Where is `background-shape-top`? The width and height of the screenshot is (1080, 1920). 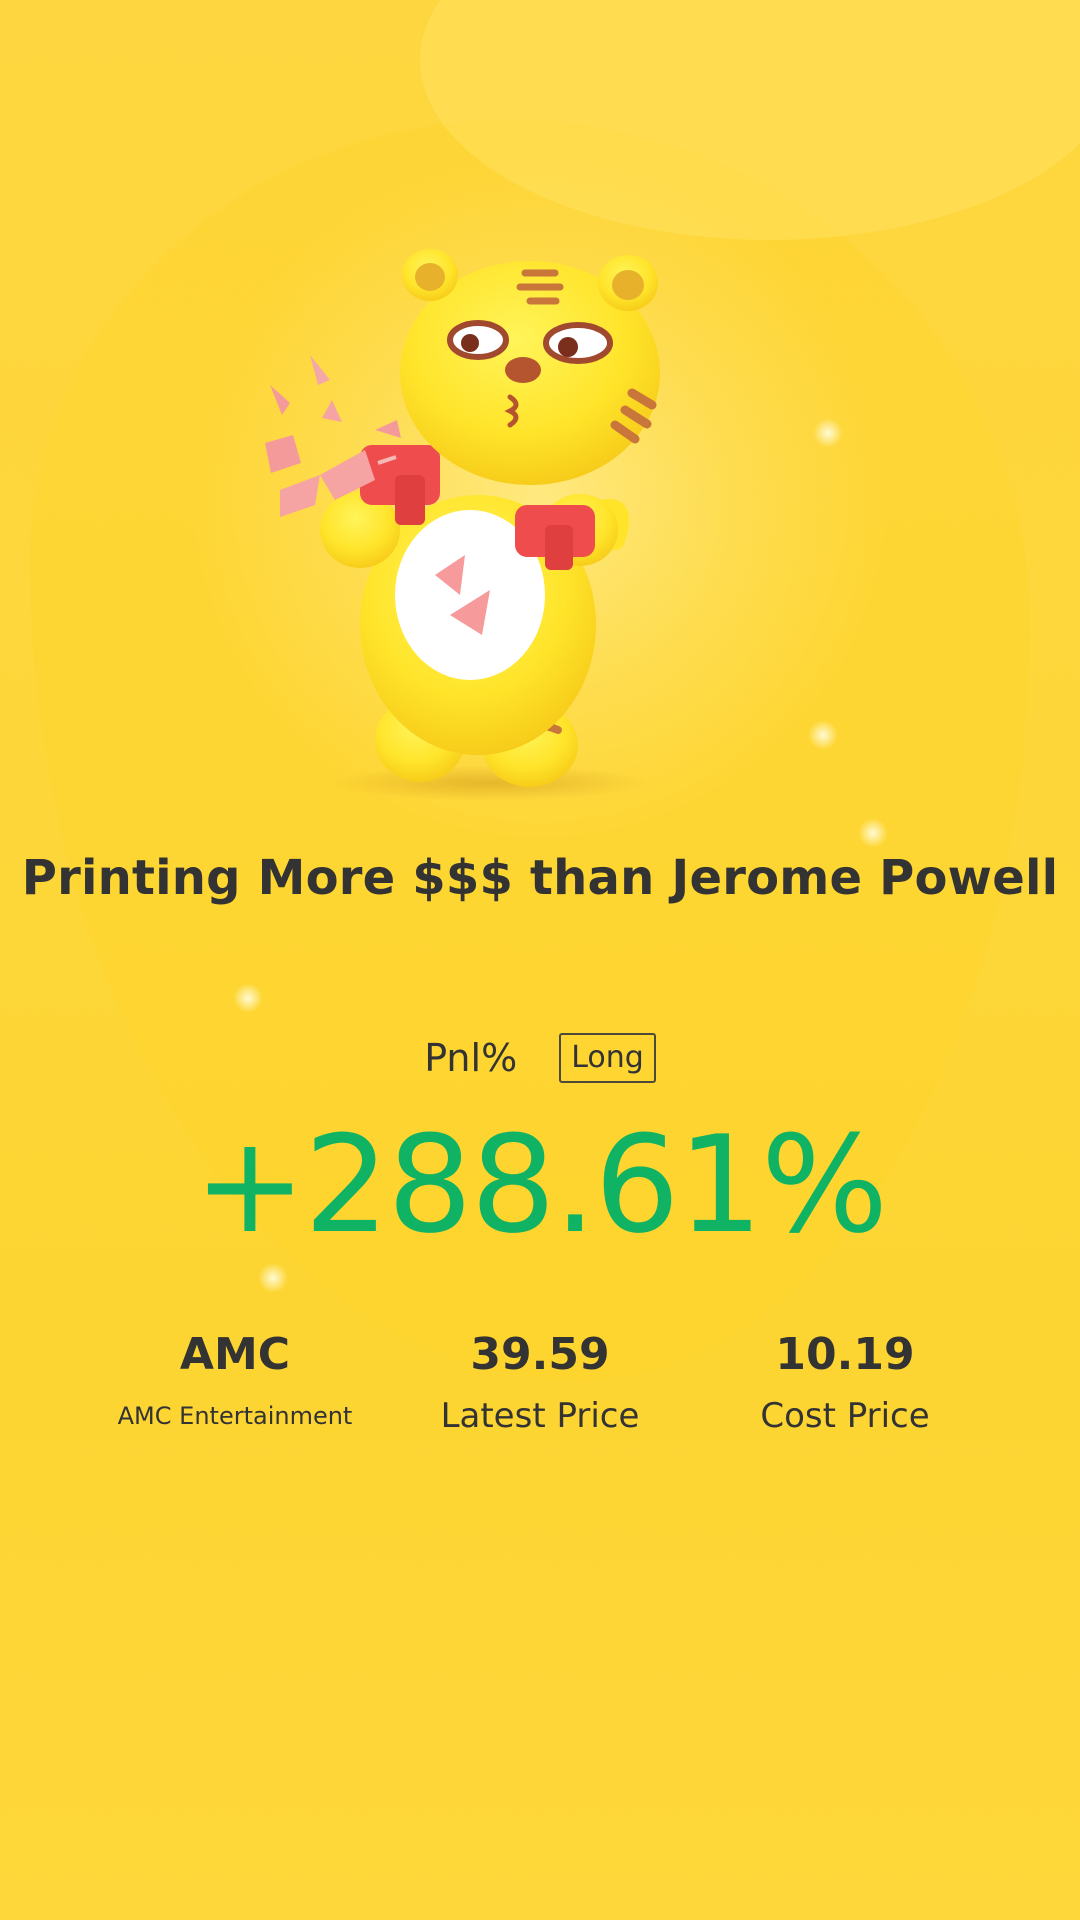
background-shape-top is located at coordinates (750, 120).